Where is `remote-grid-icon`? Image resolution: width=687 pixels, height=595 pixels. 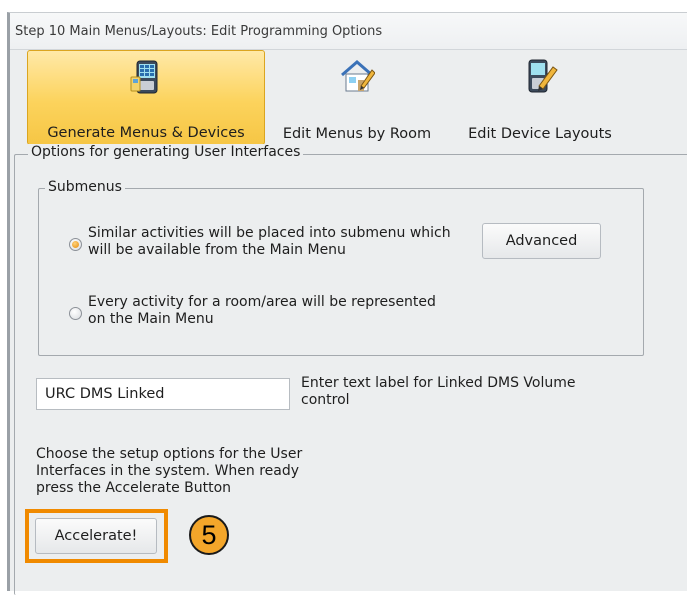
remote-grid-icon is located at coordinates (147, 77).